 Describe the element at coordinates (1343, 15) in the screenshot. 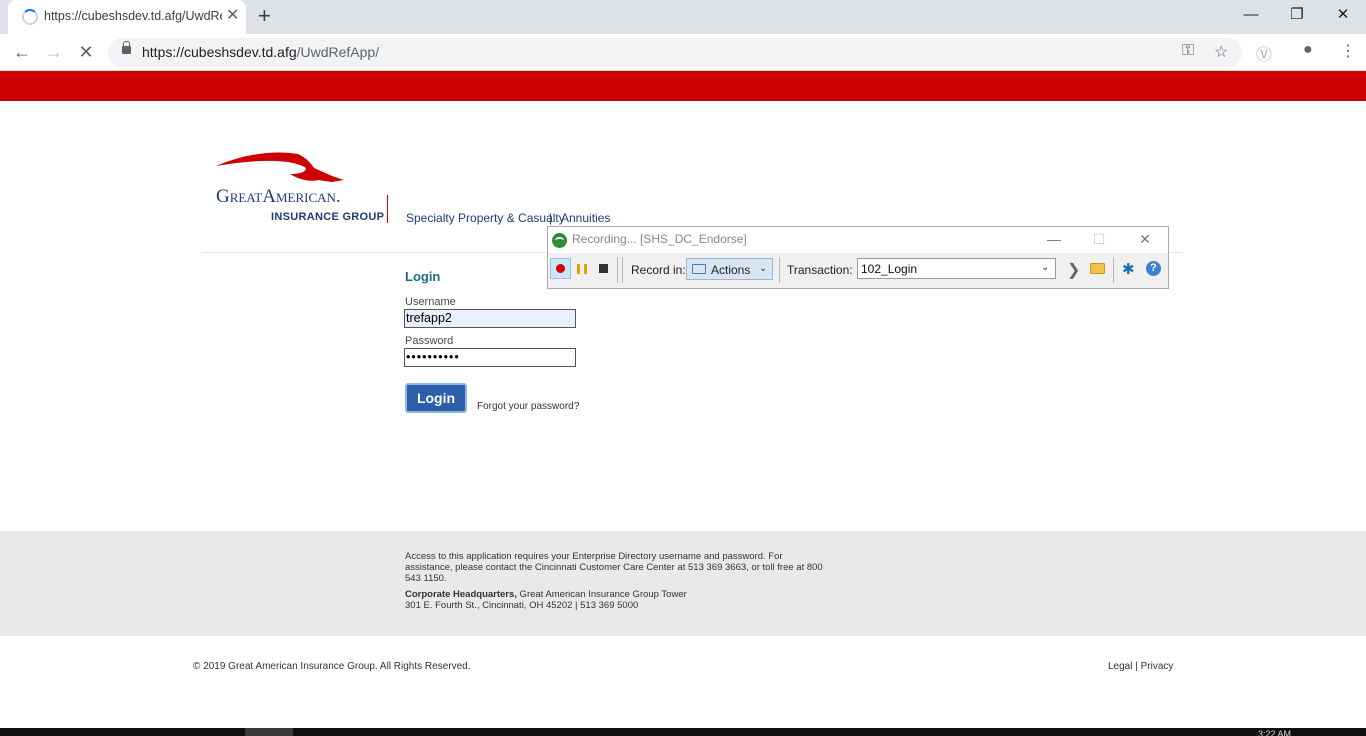

I see `window-close-button: ✕` at that location.